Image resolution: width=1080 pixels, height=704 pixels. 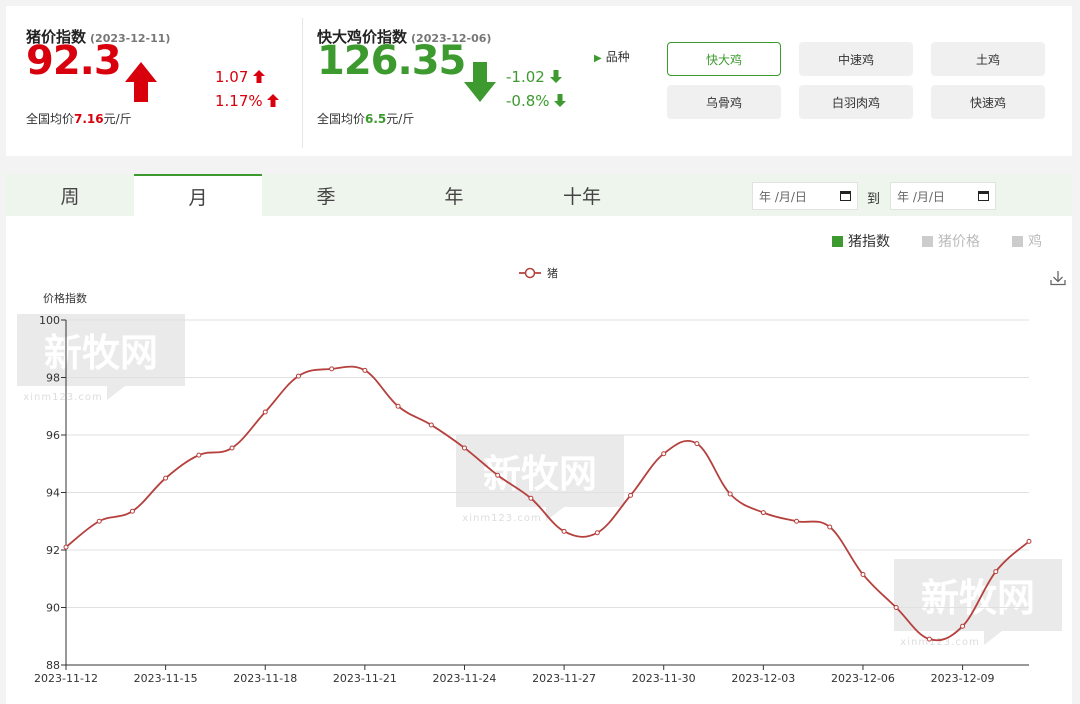 I want to click on pig-avg-unit: 元/斤, so click(x=117, y=119).